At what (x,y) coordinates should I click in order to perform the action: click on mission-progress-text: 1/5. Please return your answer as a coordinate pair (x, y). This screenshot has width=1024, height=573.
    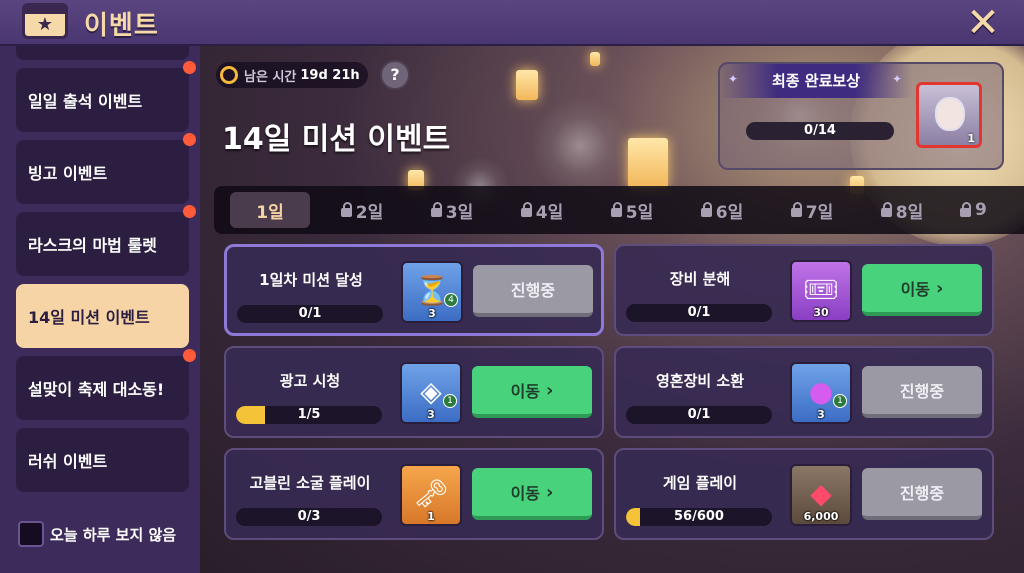
    Looking at the image, I should click on (309, 414).